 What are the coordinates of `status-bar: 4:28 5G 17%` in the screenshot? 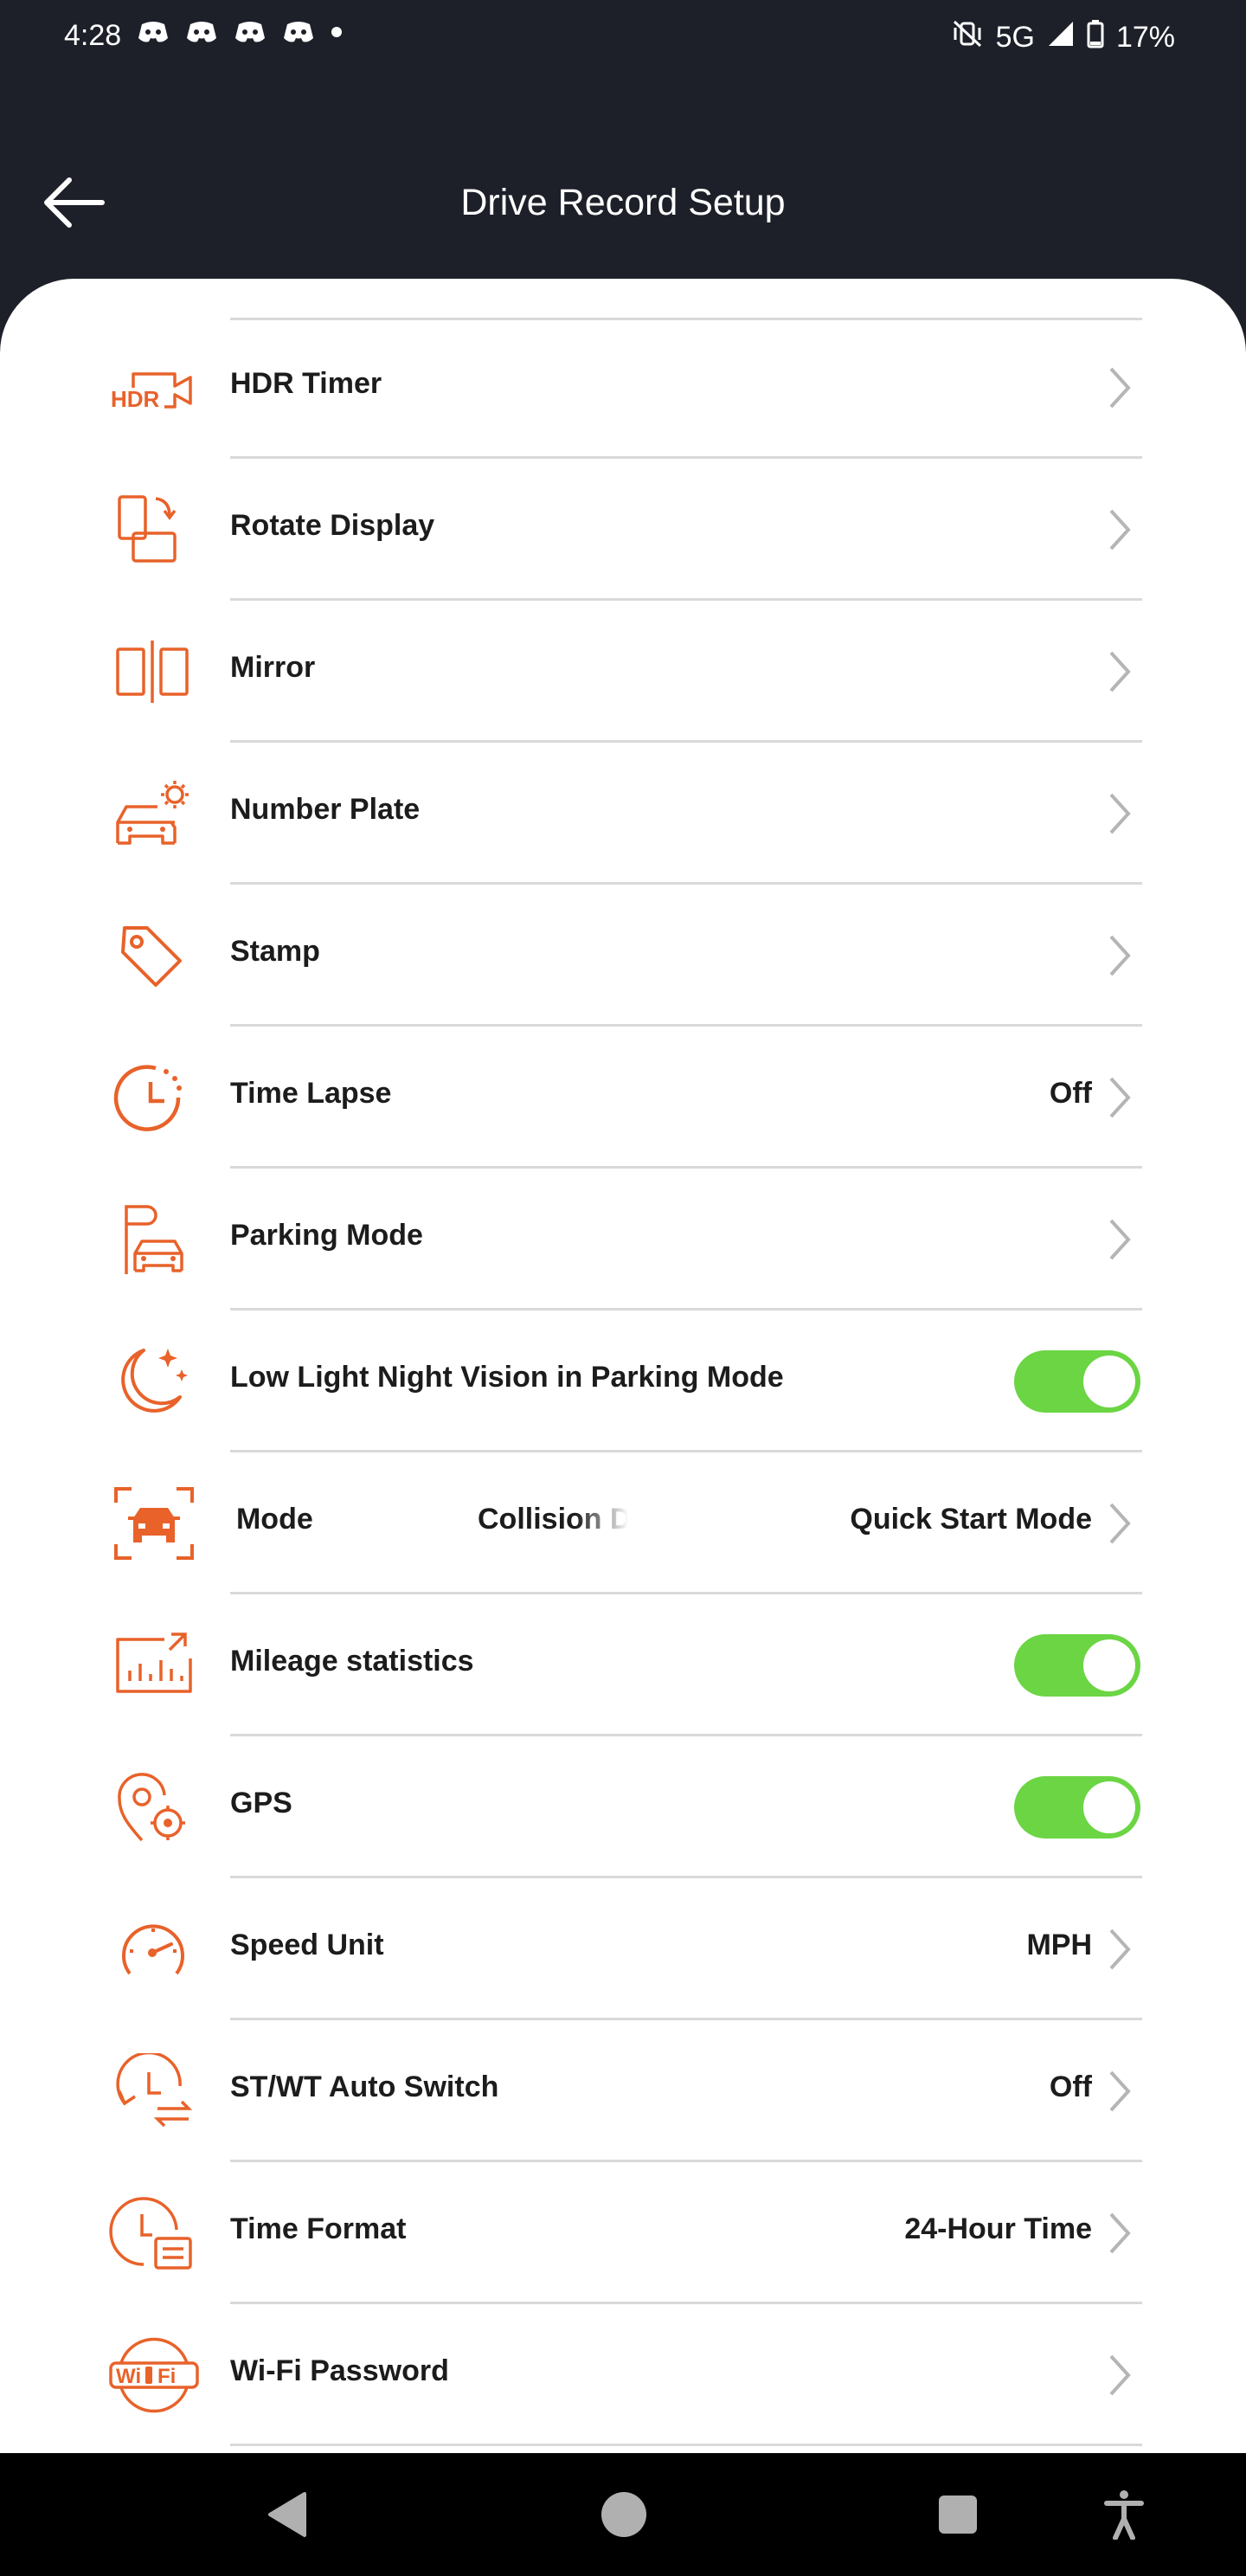 It's located at (623, 36).